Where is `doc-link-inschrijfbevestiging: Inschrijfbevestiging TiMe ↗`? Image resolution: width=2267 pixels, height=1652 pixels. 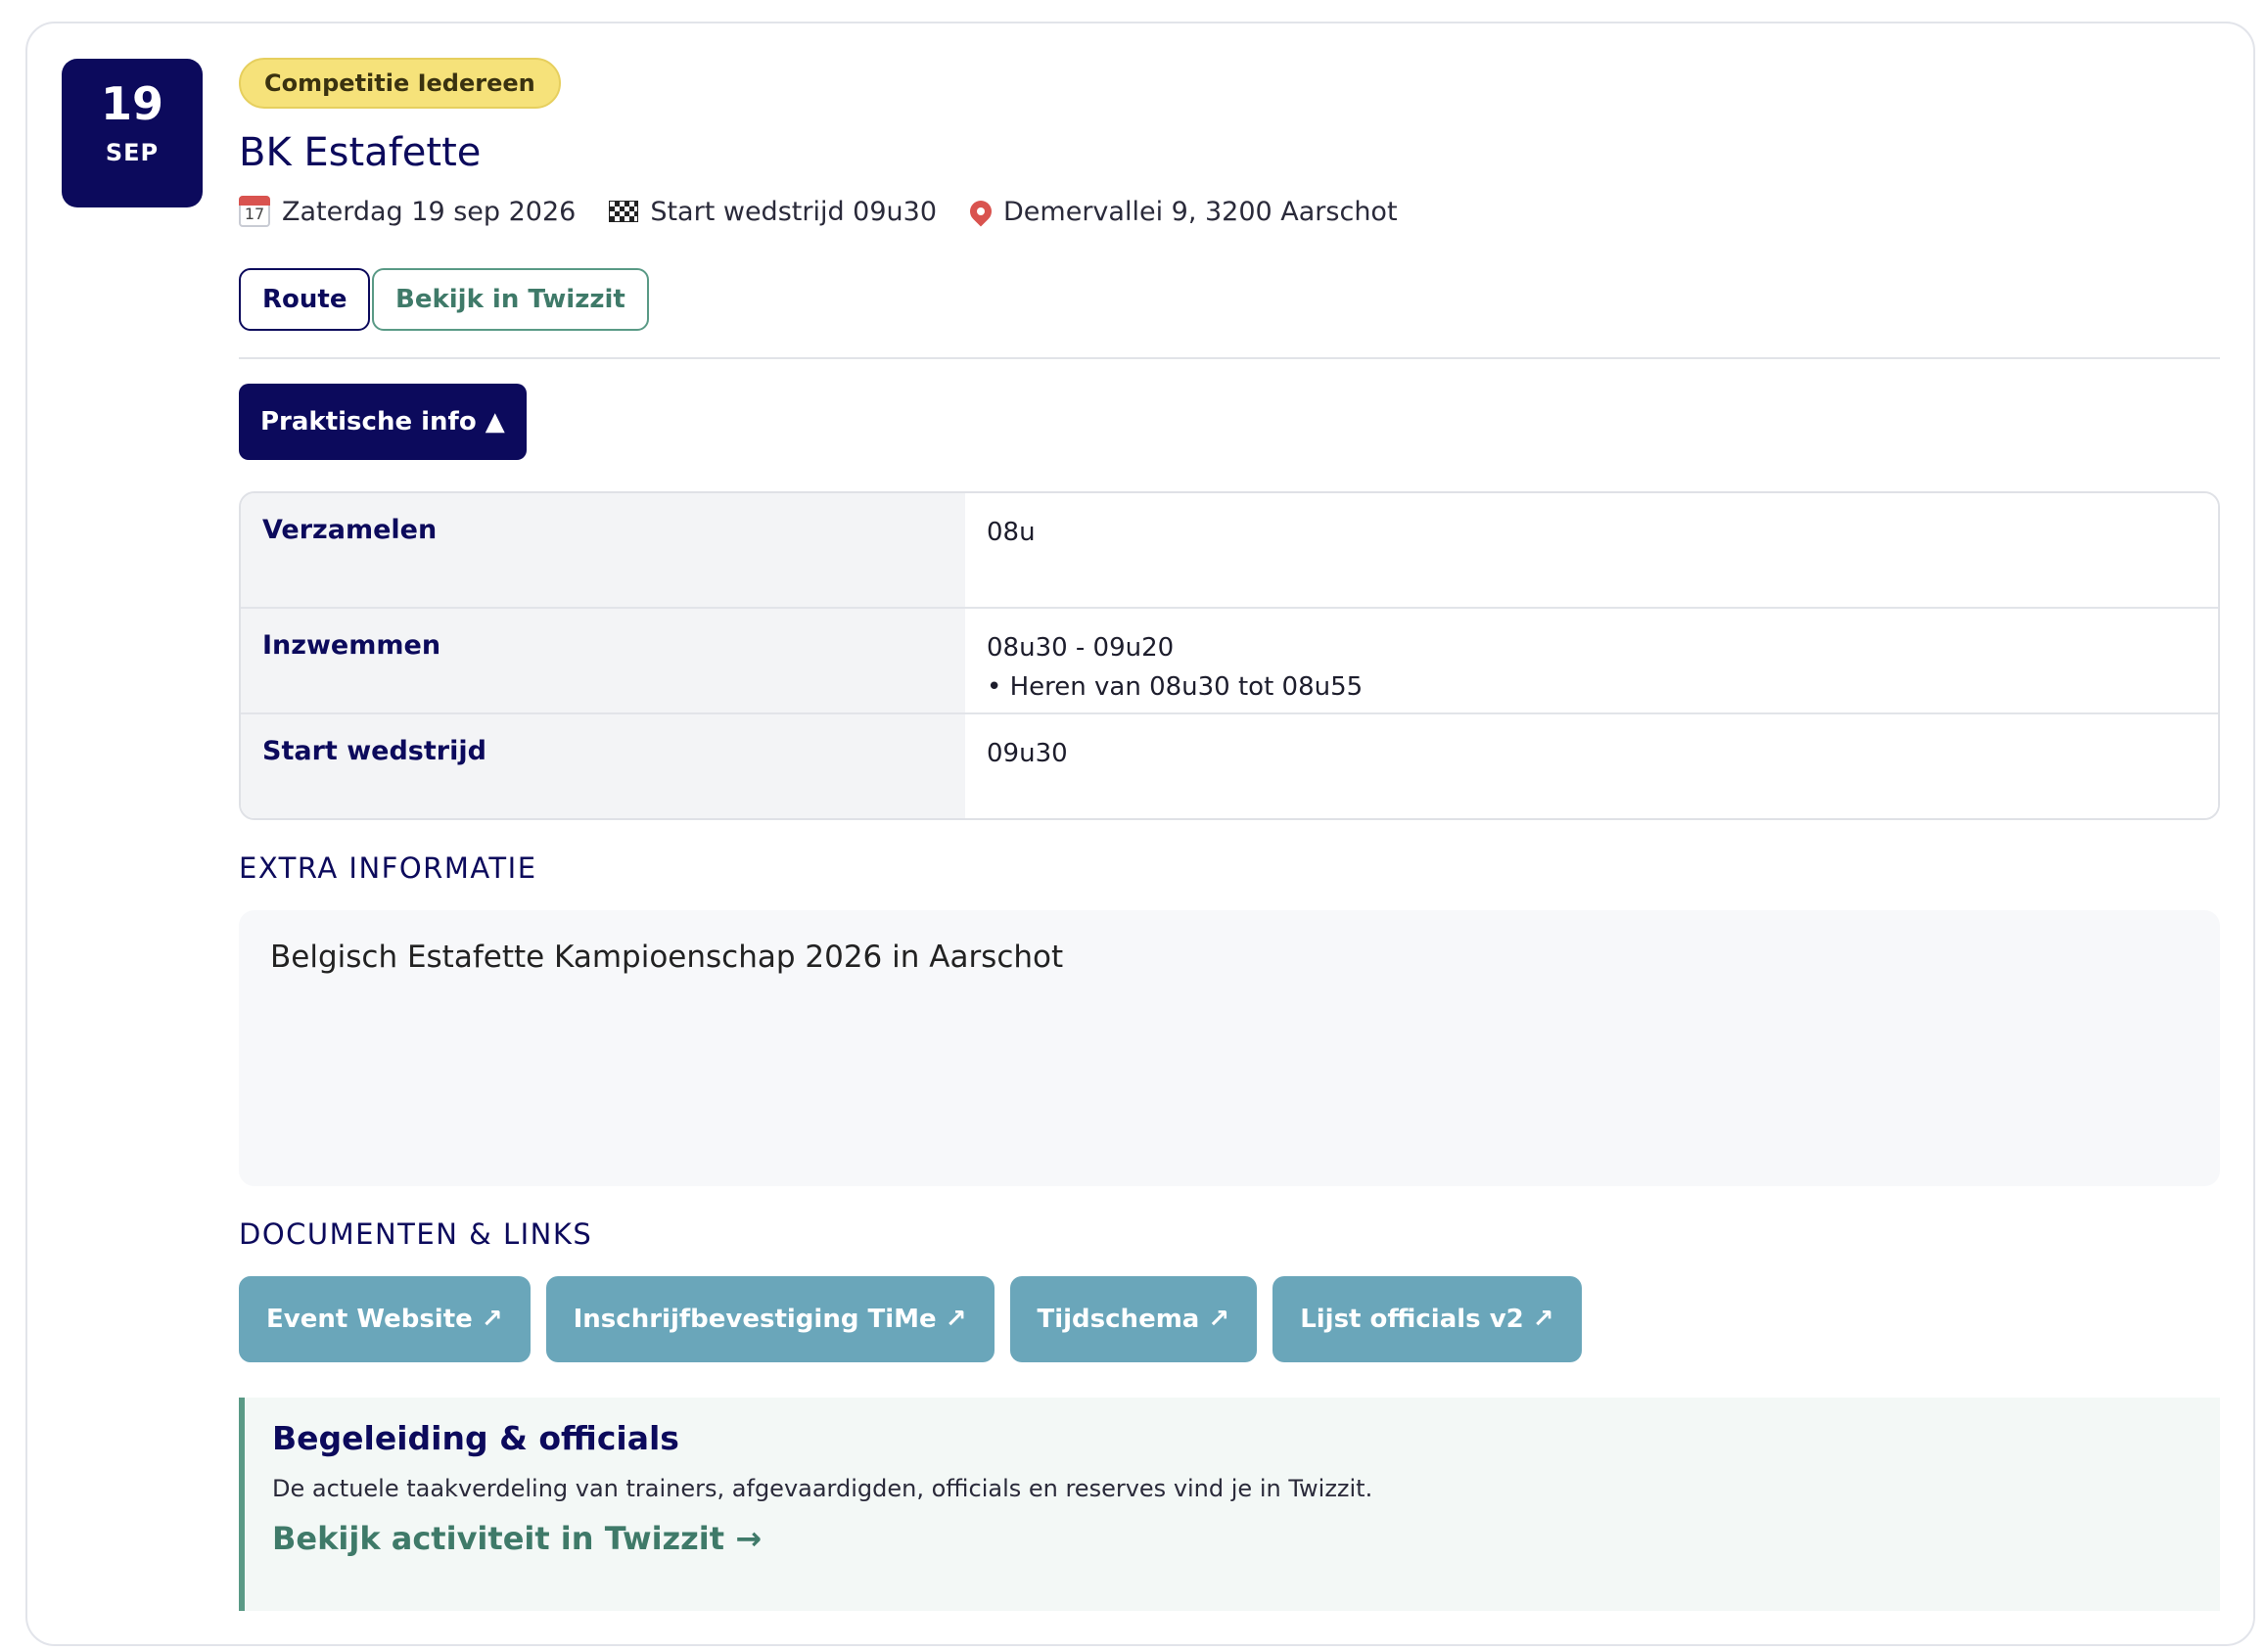 doc-link-inschrijfbevestiging: Inschrijfbevestiging TiMe ↗ is located at coordinates (770, 1319).